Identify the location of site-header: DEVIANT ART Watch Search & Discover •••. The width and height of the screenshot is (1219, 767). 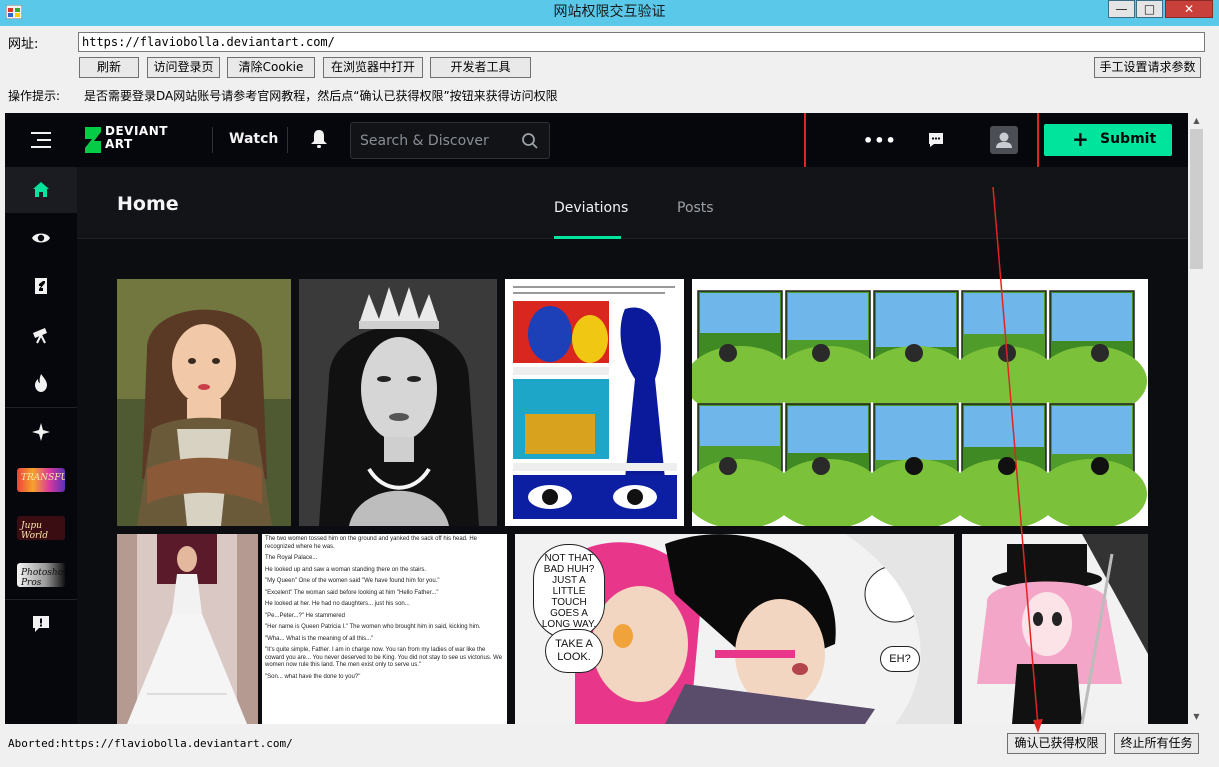
(596, 141).